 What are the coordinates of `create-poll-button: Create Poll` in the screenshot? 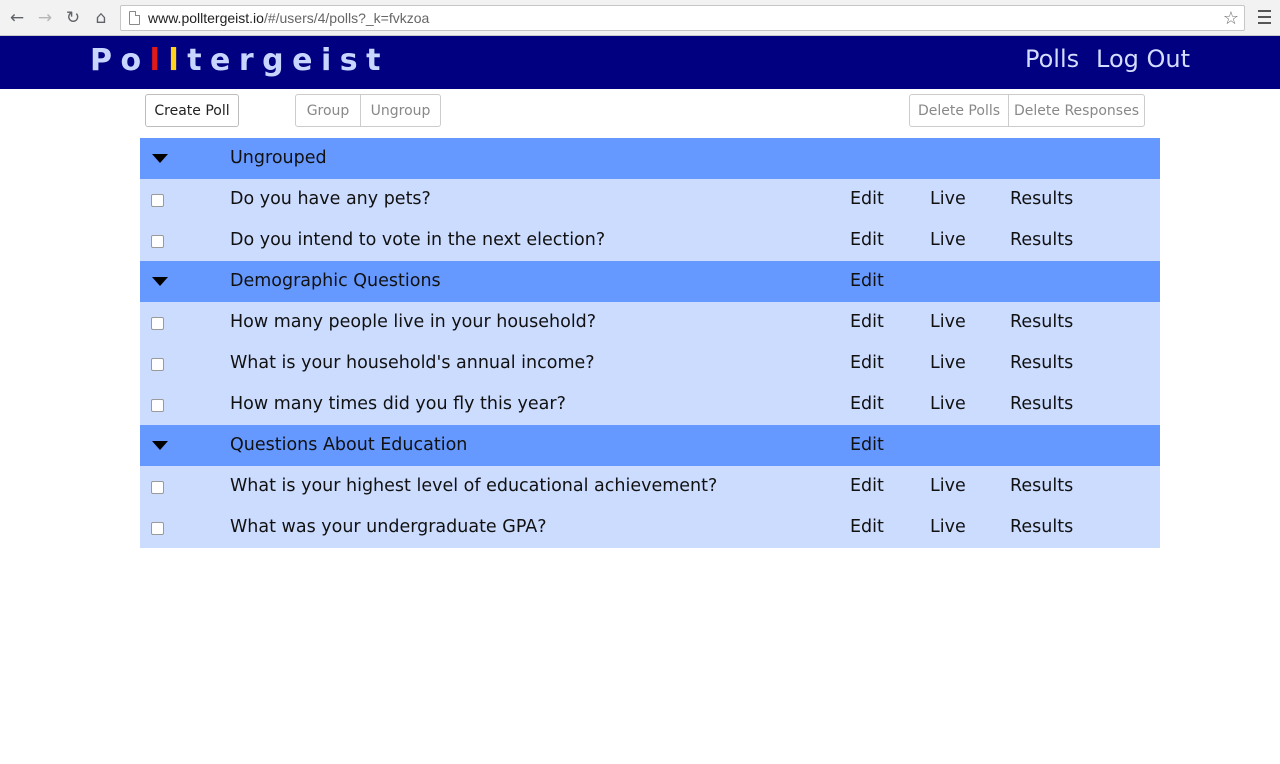 It's located at (192, 110).